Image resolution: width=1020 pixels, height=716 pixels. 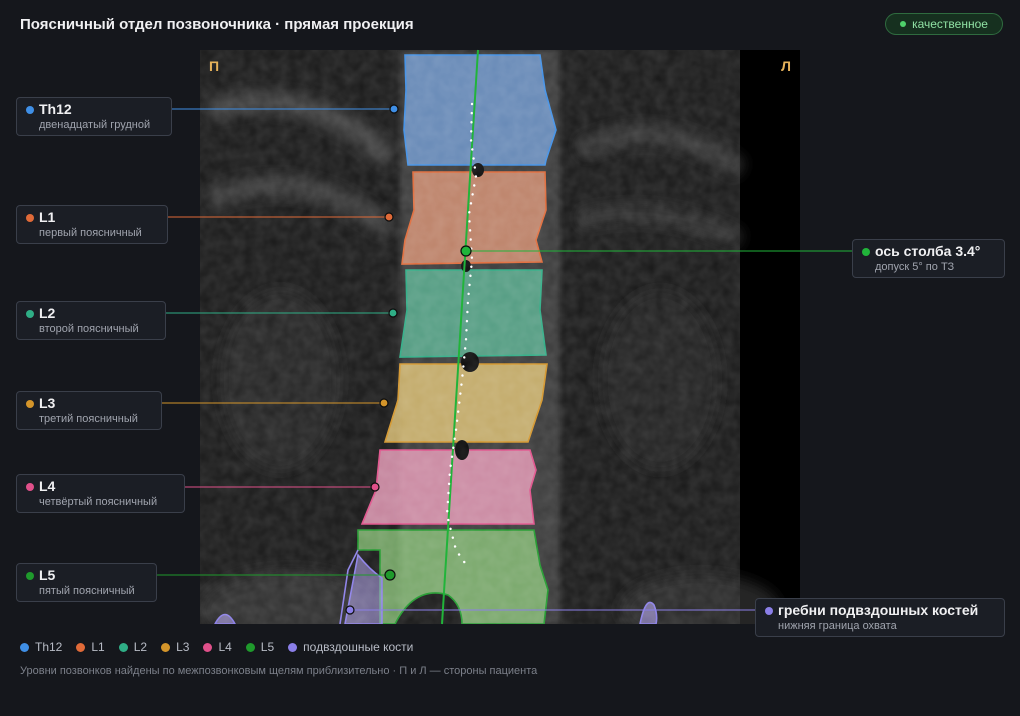 I want to click on legend-item-l4: L4, so click(x=217, y=647).